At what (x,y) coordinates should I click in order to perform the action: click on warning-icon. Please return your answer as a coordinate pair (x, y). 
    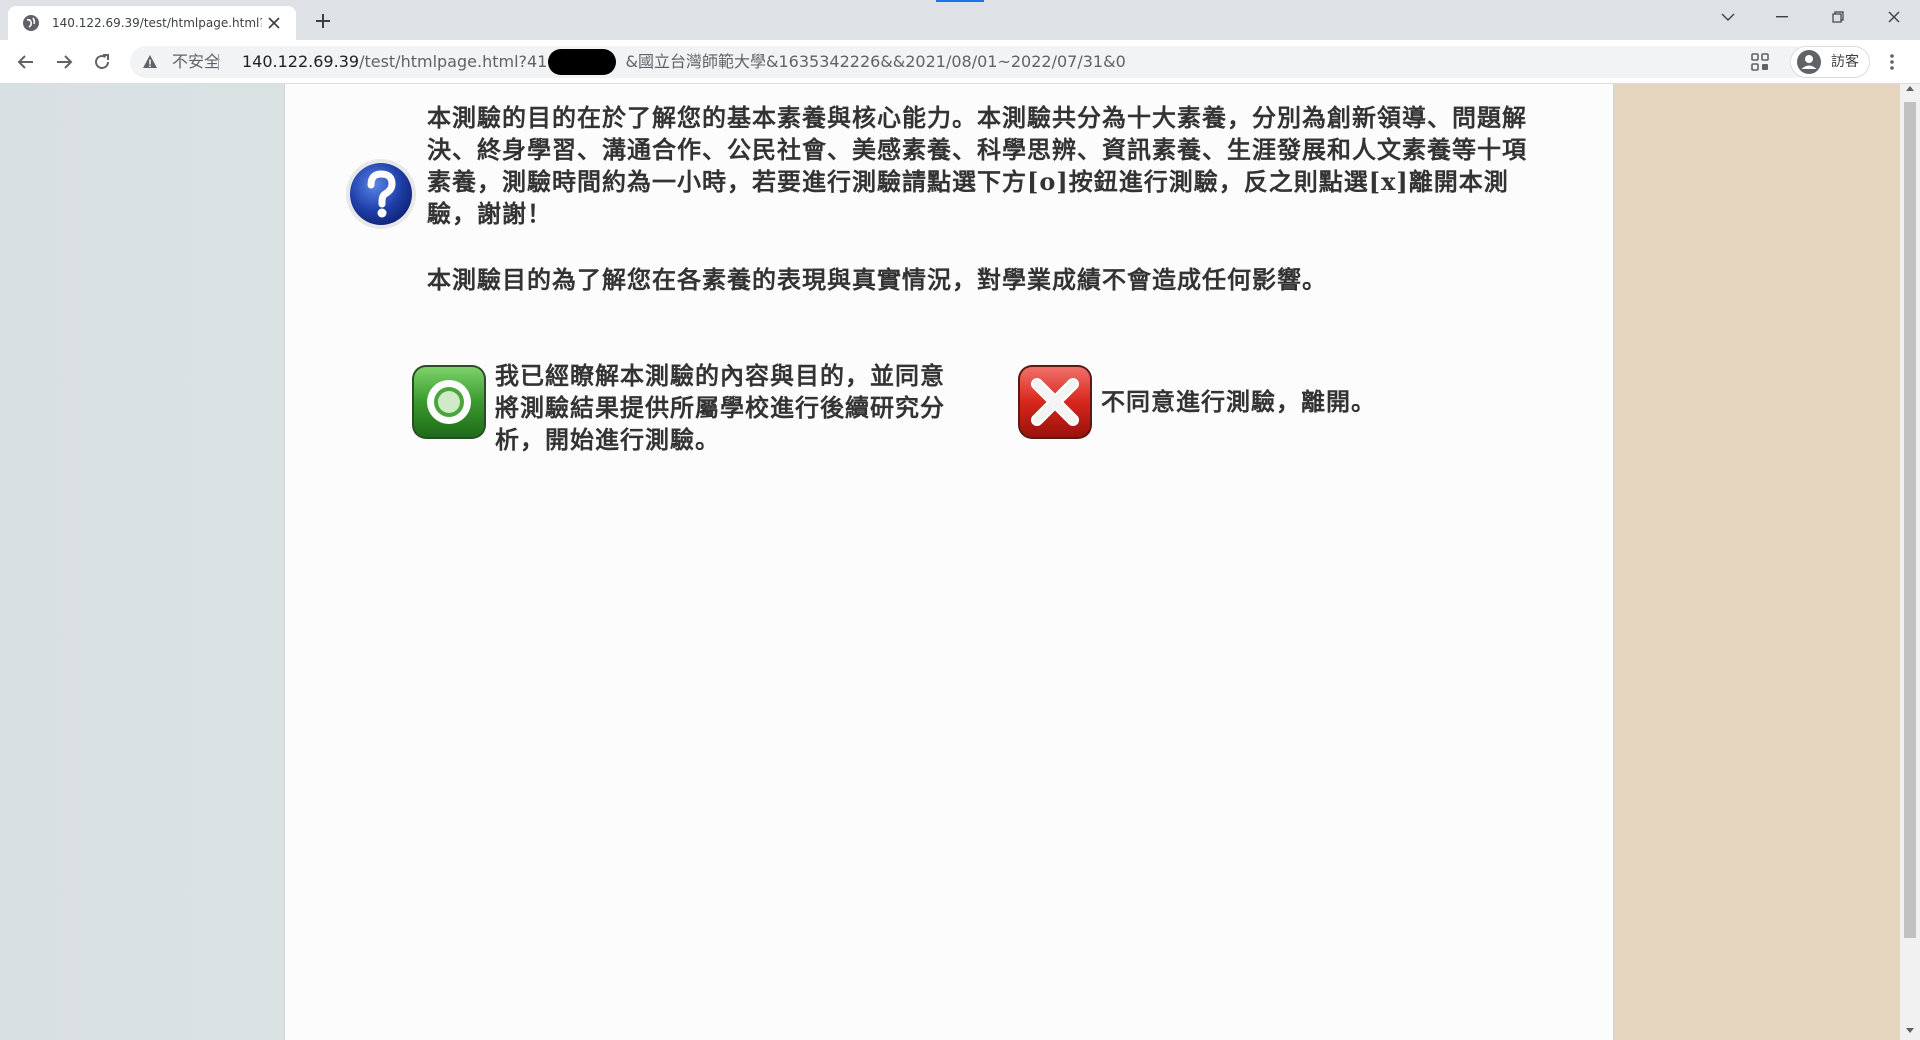
    Looking at the image, I should click on (150, 62).